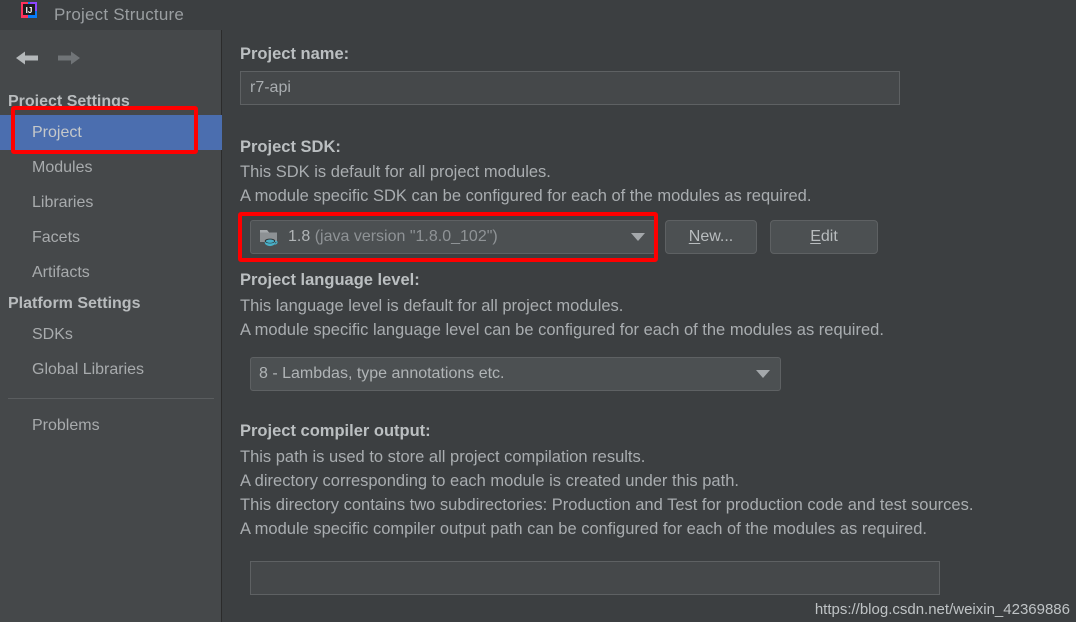  I want to click on project-sdk-value: 1.8 (java version "1.8.0_102"), so click(455, 237).